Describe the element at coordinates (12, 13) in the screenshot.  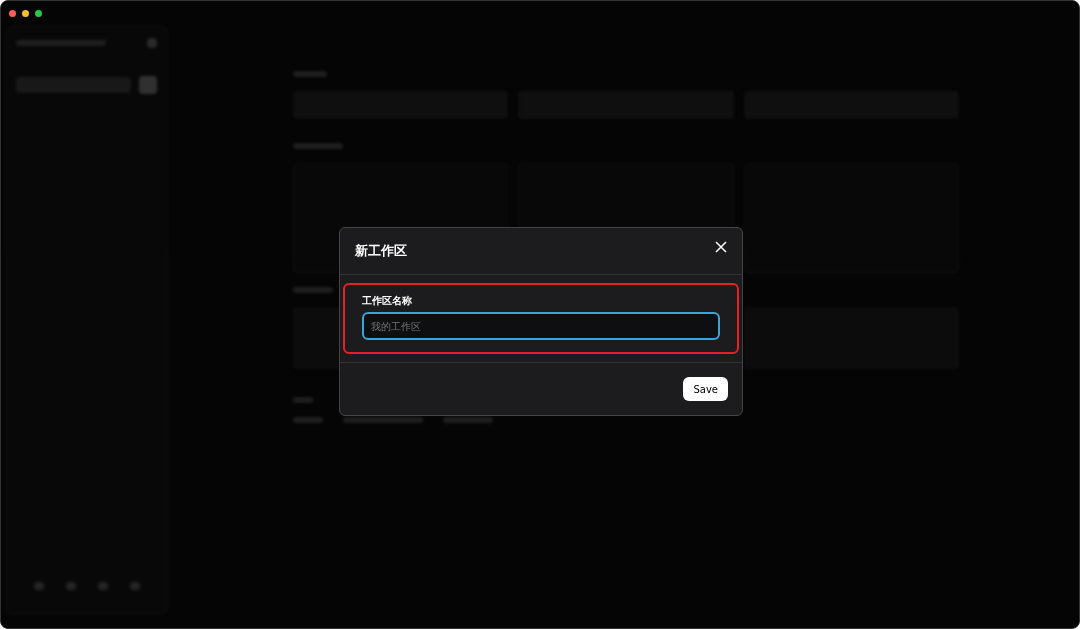
I see `close-window-icon` at that location.